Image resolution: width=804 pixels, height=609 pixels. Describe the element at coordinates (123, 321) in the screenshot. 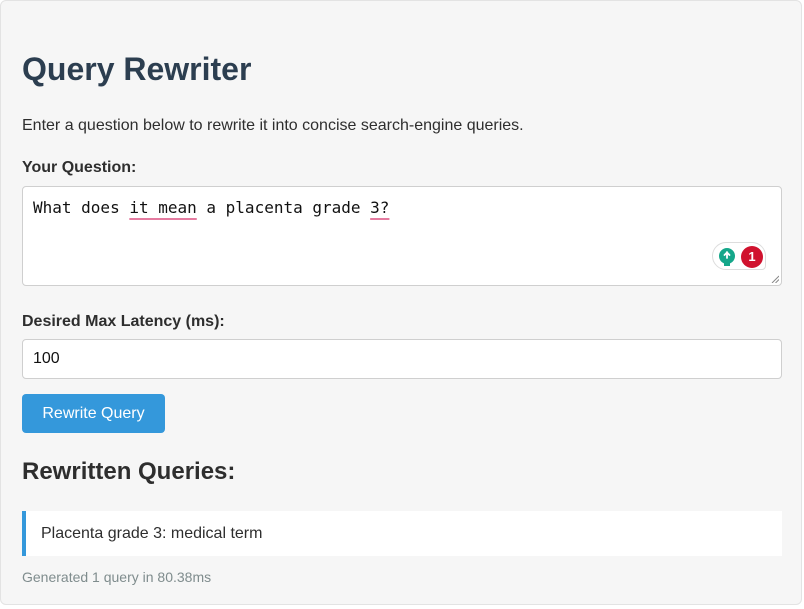

I see `latency-label: Desired Max Latency (ms):` at that location.